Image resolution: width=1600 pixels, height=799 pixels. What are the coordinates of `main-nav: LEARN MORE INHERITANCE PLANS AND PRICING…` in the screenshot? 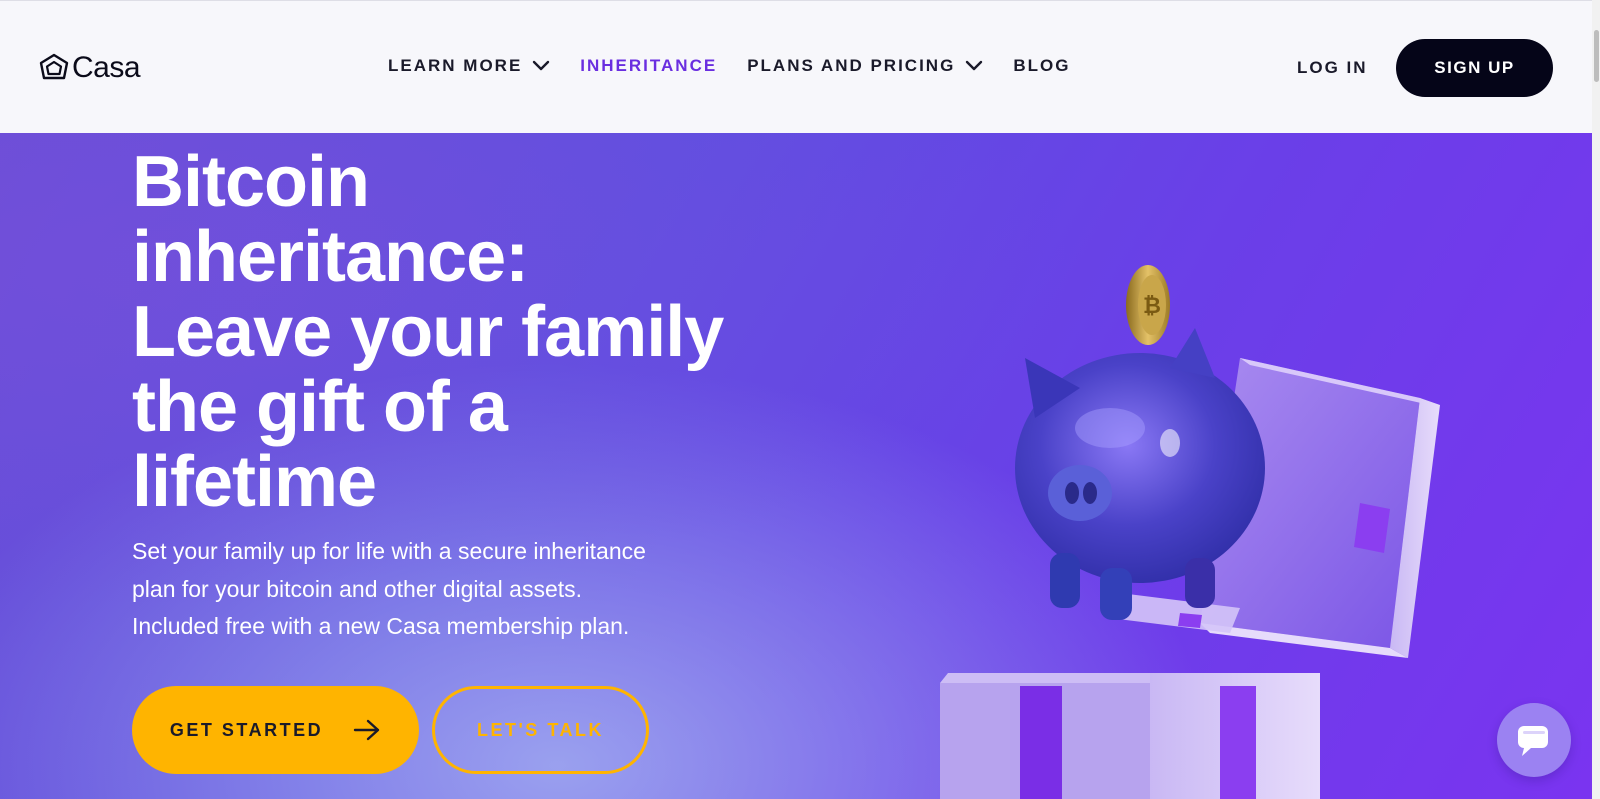 It's located at (744, 66).